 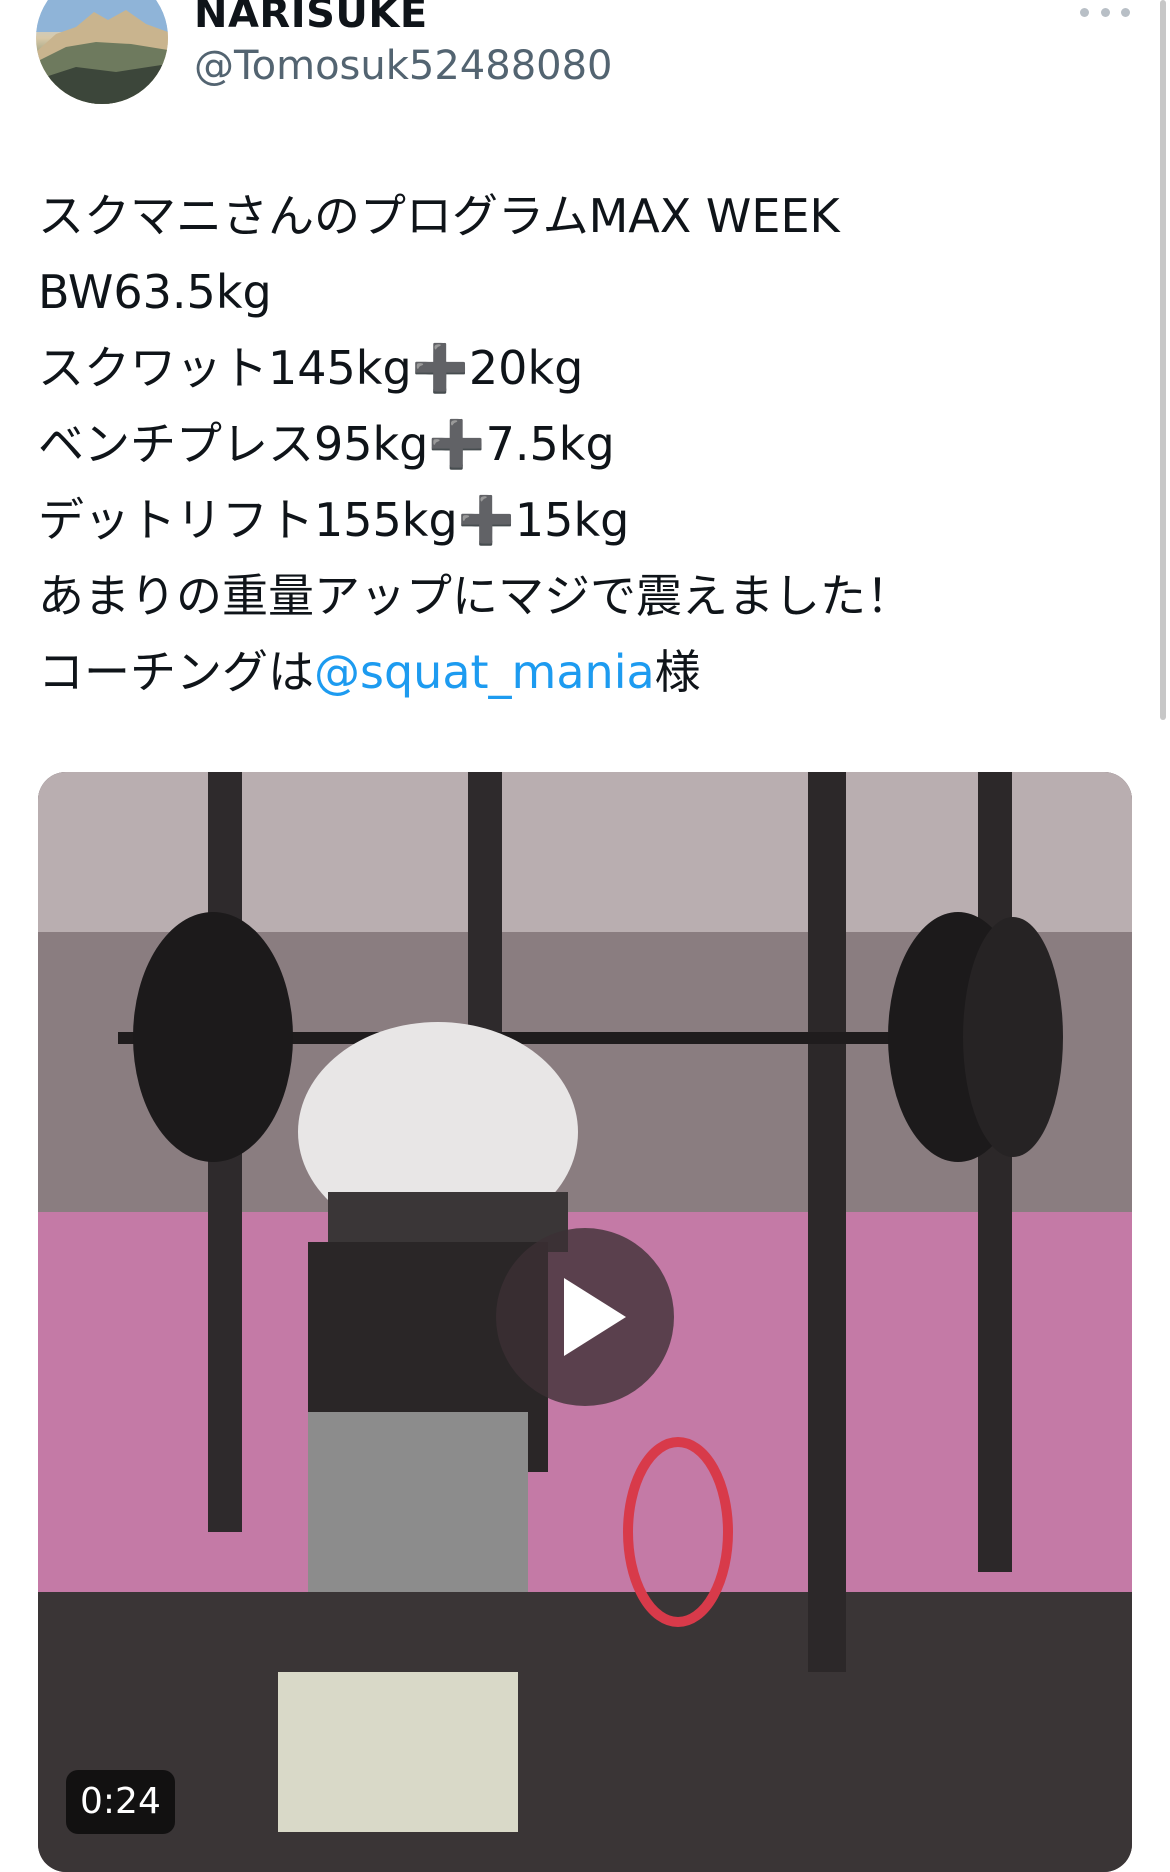 What do you see at coordinates (155, 292) in the screenshot?
I see `tweet-line: BW63.5kg` at bounding box center [155, 292].